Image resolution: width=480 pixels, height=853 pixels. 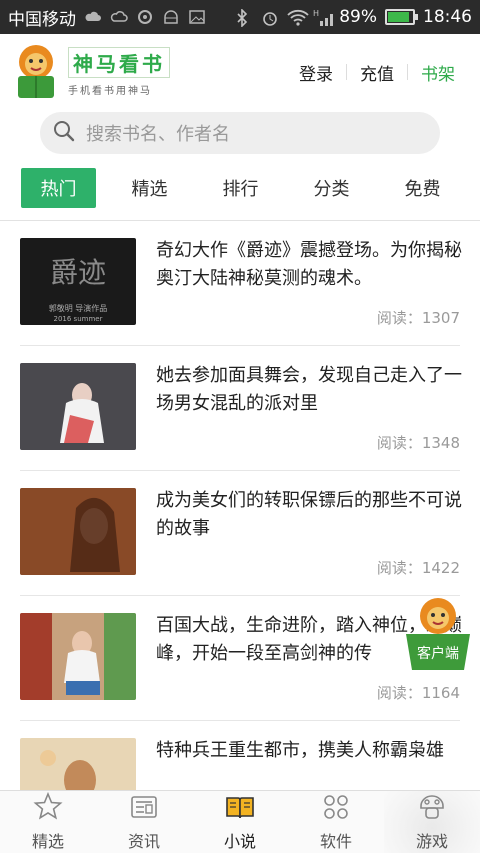 I want to click on list-item: 百国大战，生命进阶，踏入神位，凌巅峰，开始一段至高剑神的传 阅读：1164, so click(x=241, y=658).